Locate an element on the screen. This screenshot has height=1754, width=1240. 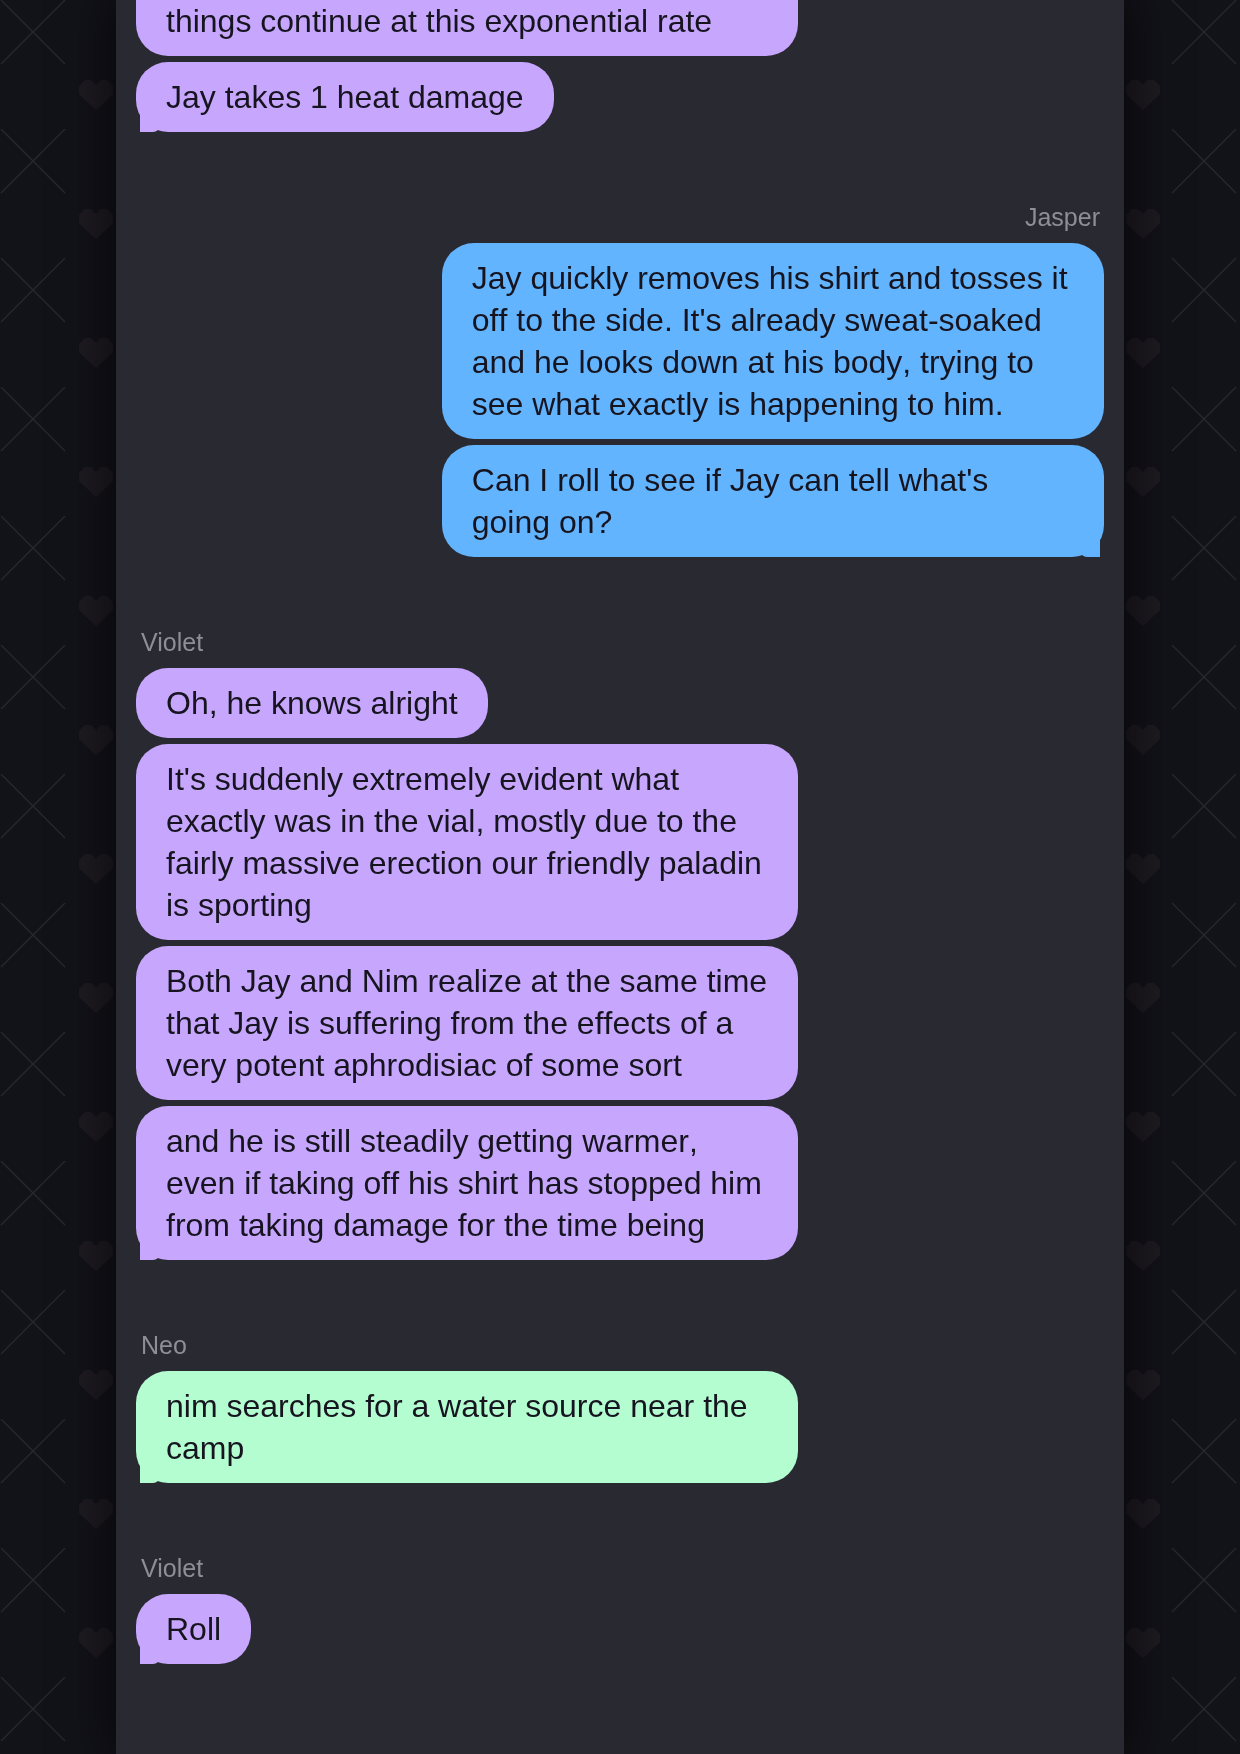
message-bubble: nim searches for a water source near the camp is located at coordinates (467, 1427).